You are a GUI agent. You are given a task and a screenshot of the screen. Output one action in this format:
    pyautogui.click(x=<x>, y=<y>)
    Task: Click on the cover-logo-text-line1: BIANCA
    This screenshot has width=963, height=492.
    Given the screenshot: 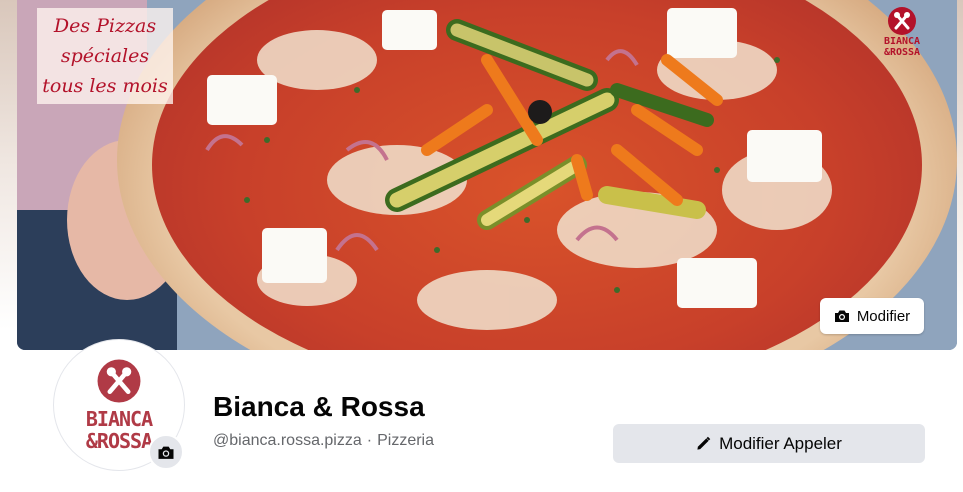 What is the action you would take?
    pyautogui.click(x=902, y=41)
    